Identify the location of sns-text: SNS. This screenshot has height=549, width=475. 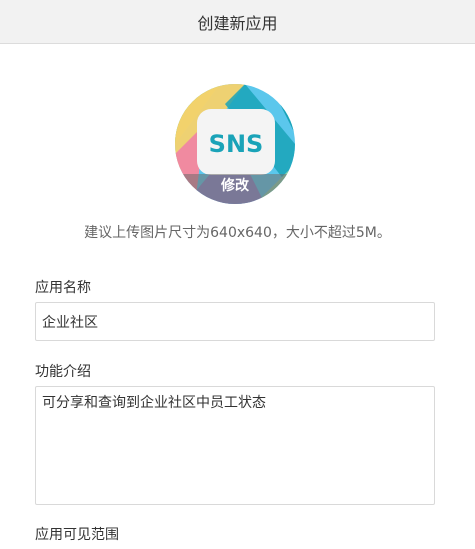
(236, 144).